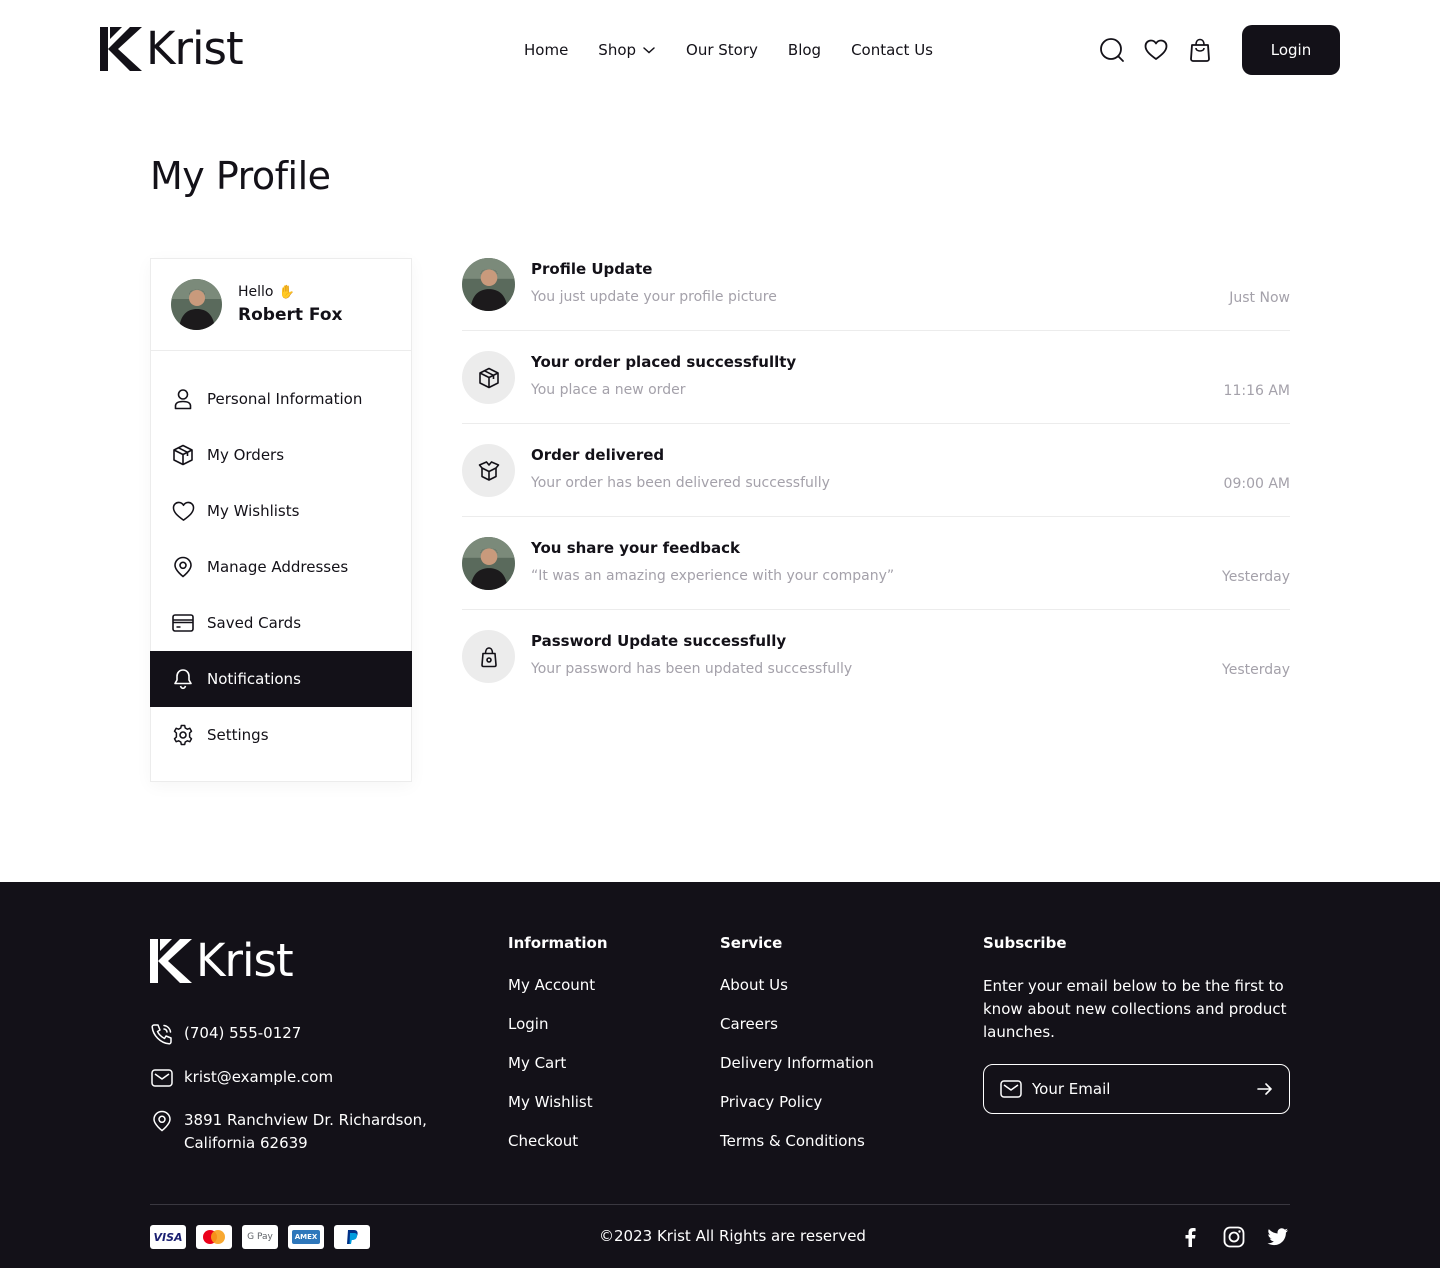  What do you see at coordinates (617, 50) in the screenshot?
I see `nav-shop-label: Shop` at bounding box center [617, 50].